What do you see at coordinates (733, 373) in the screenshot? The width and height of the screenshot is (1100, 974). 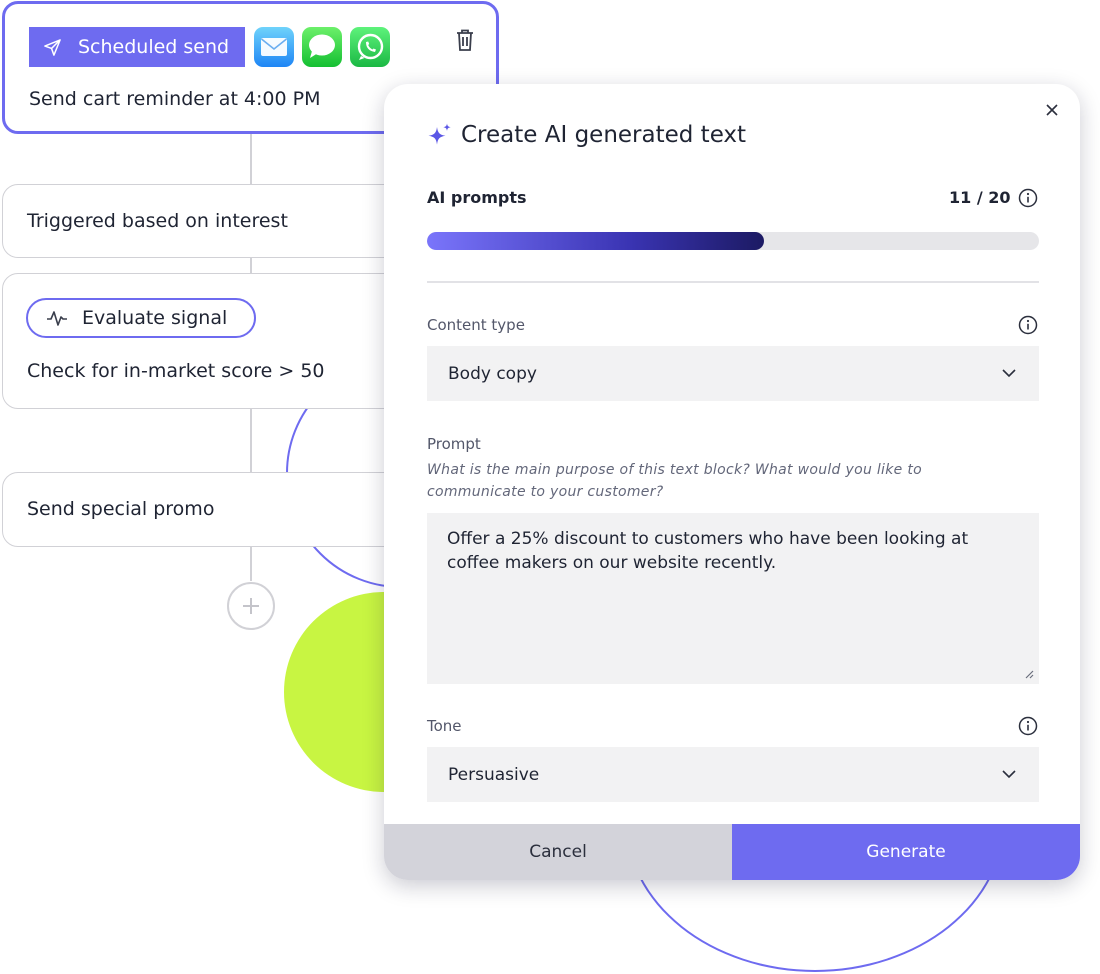 I see `content-type-select: Body copy` at bounding box center [733, 373].